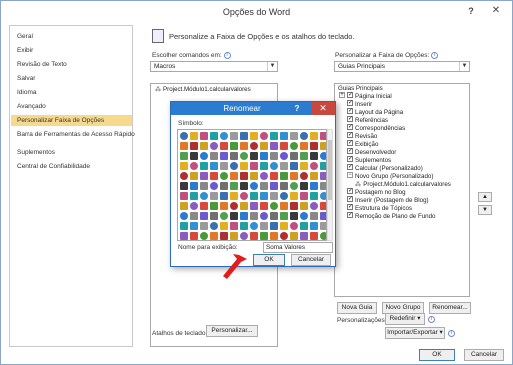  What do you see at coordinates (358, 136) in the screenshot?
I see `tree-item: ✓ Revisão` at bounding box center [358, 136].